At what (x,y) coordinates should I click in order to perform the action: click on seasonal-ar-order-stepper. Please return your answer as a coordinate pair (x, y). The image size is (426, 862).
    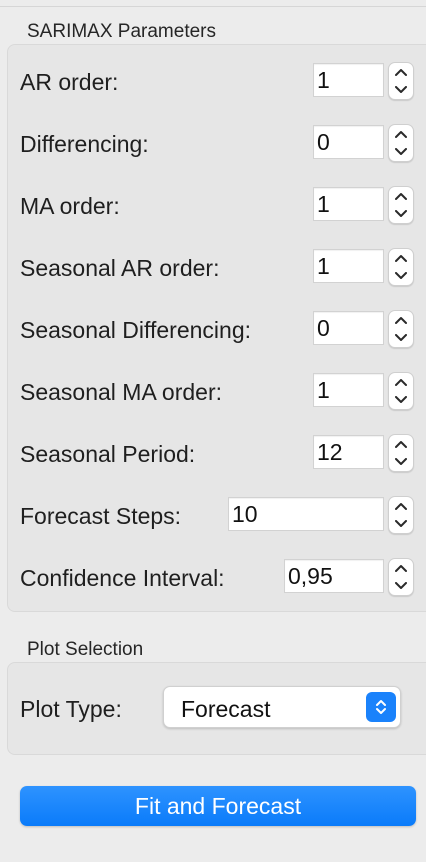
    Looking at the image, I should click on (401, 267).